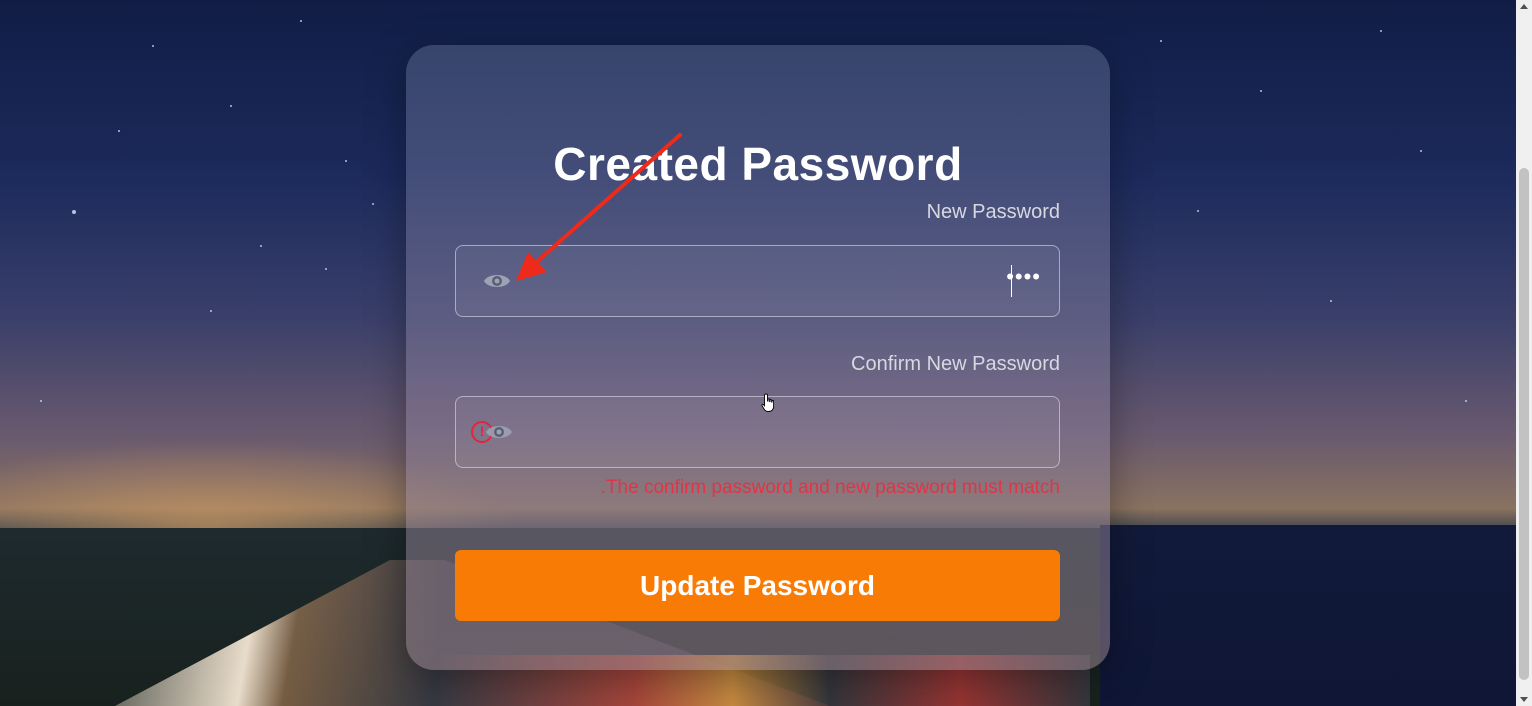  I want to click on page-scrollbar, so click(1524, 353).